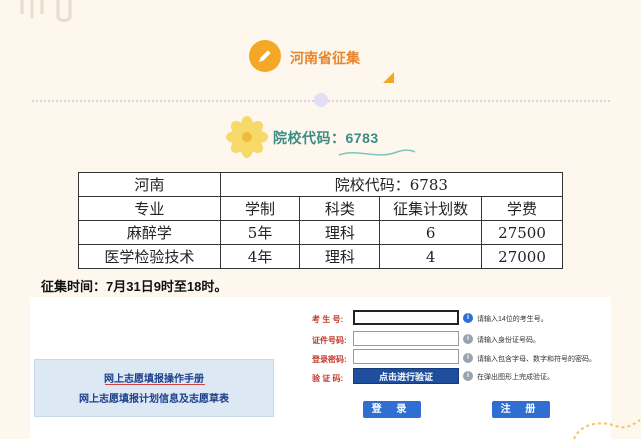  I want to click on table-cell: 5年, so click(260, 232).